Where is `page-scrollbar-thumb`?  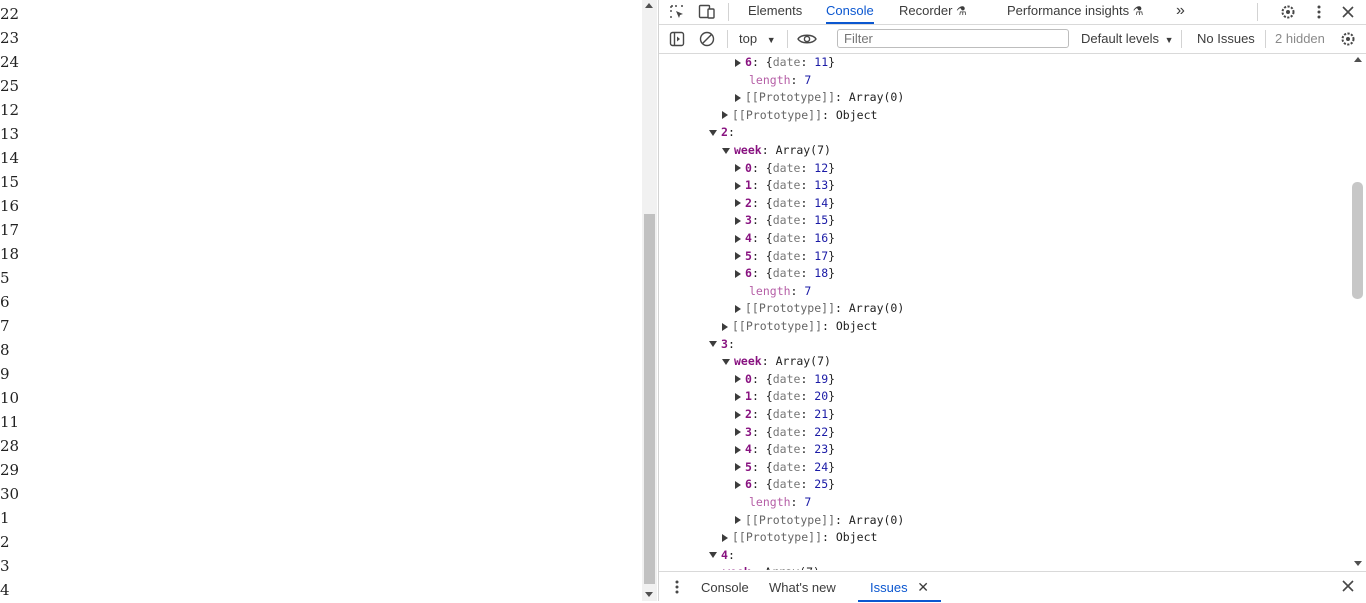 page-scrollbar-thumb is located at coordinates (649, 399).